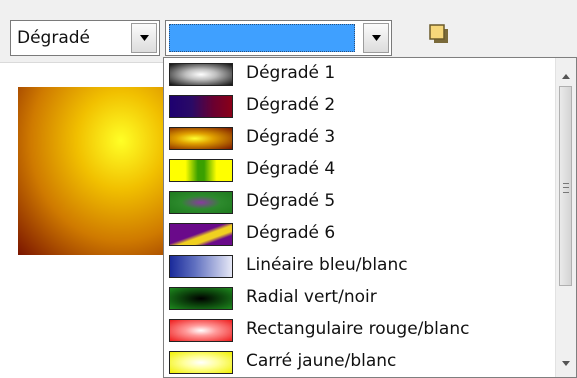 The width and height of the screenshot is (577, 378). I want to click on arrow-up-icon, so click(566, 76).